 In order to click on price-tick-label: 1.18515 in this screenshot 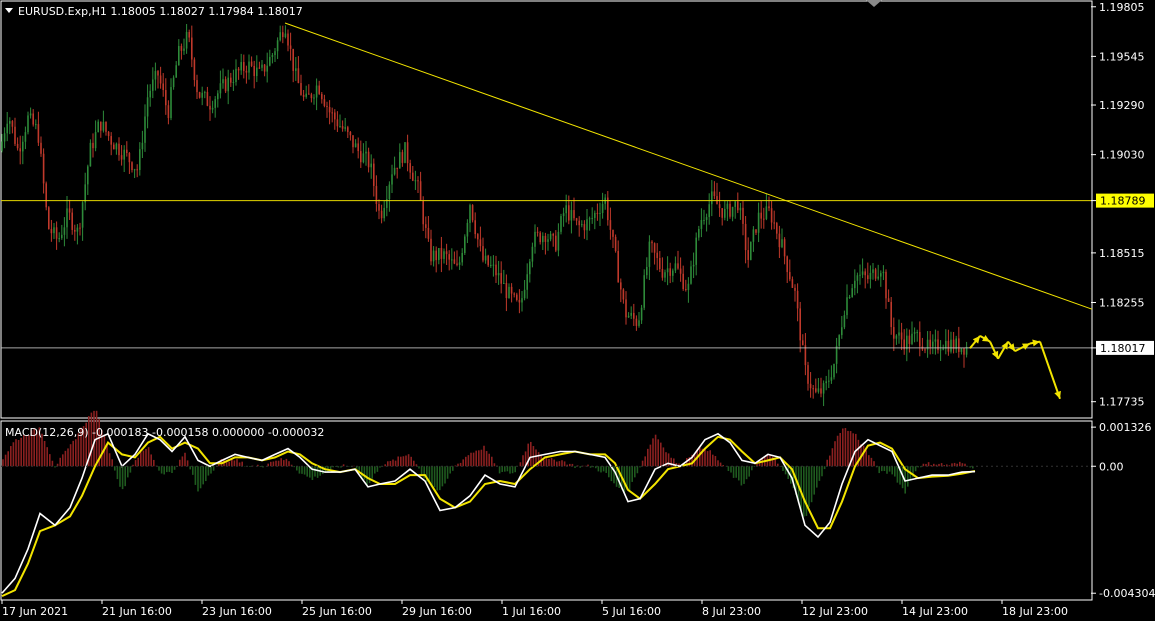, I will do `click(1122, 253)`.